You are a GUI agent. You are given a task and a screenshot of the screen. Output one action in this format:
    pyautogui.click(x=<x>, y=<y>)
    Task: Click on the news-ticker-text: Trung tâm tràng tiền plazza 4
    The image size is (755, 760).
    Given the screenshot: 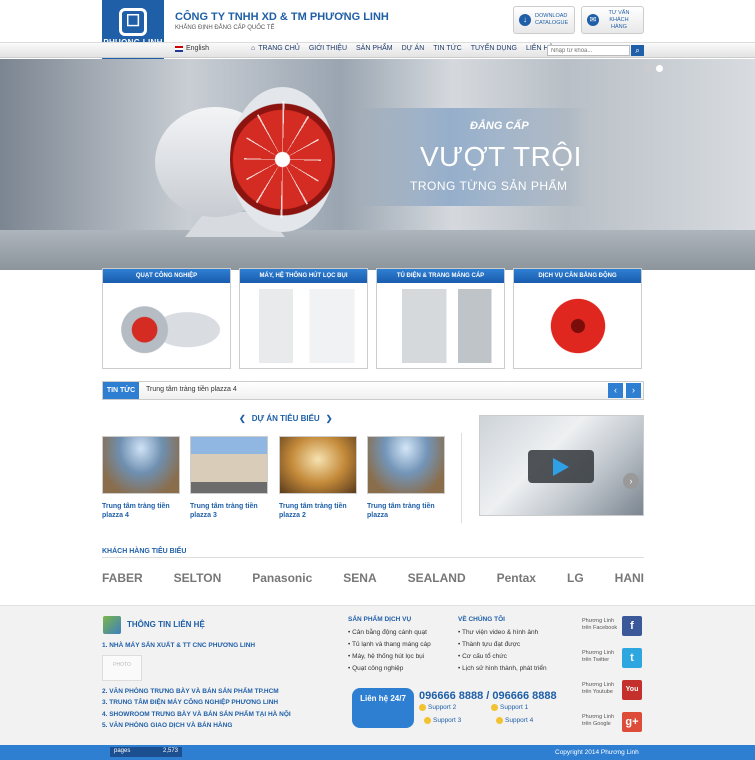 What is the action you would take?
    pyautogui.click(x=191, y=389)
    